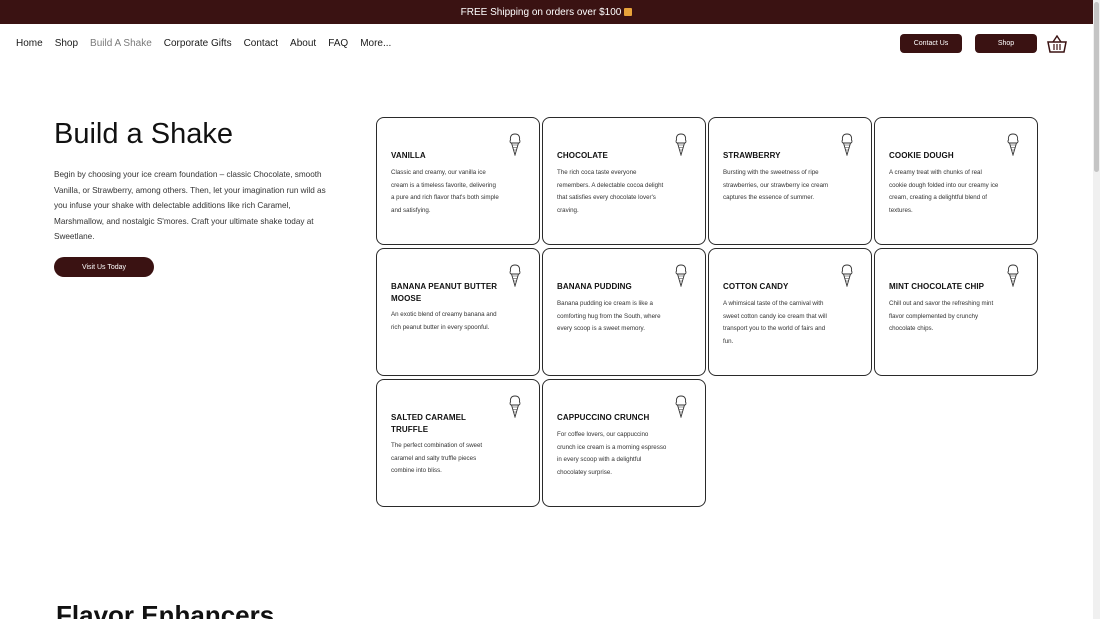  What do you see at coordinates (408, 155) in the screenshot?
I see `flavor-title: VANILLA` at bounding box center [408, 155].